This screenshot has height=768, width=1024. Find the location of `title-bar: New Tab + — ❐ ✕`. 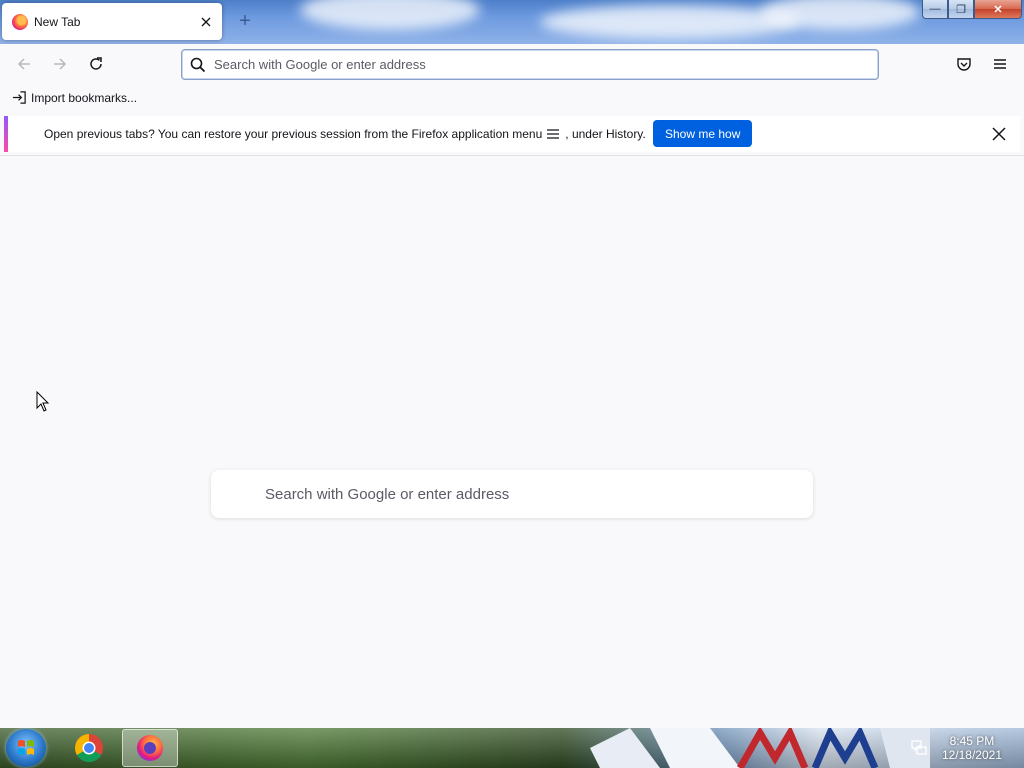

title-bar: New Tab + — ❐ ✕ is located at coordinates (512, 22).